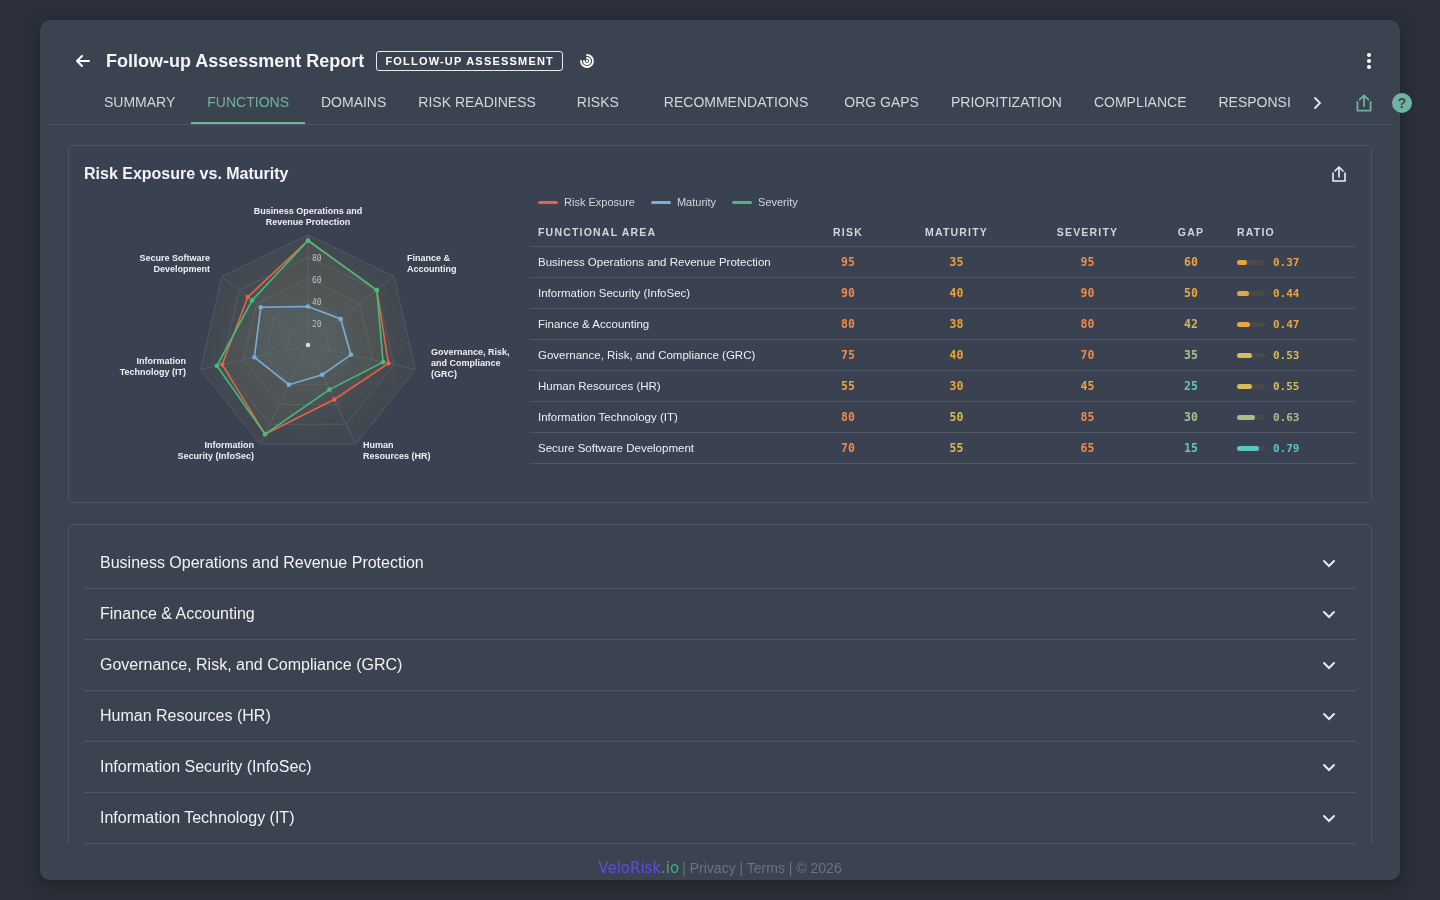 This screenshot has height=900, width=1440. What do you see at coordinates (1292, 232) in the screenshot?
I see `column-header: RATIO` at bounding box center [1292, 232].